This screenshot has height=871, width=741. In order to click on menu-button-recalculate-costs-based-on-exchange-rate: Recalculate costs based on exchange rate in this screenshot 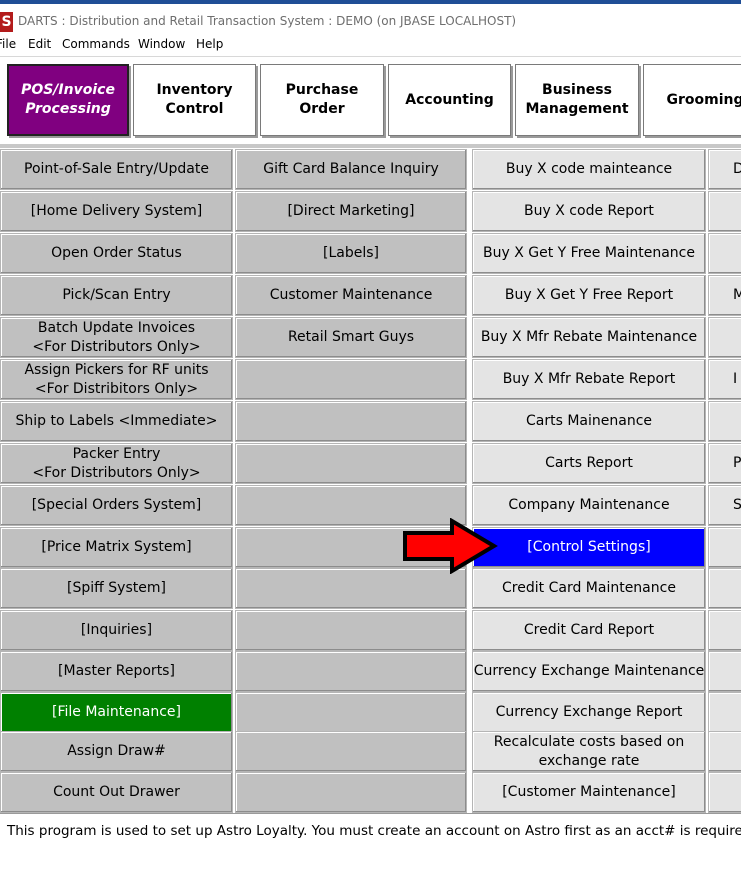, I will do `click(589, 751)`.